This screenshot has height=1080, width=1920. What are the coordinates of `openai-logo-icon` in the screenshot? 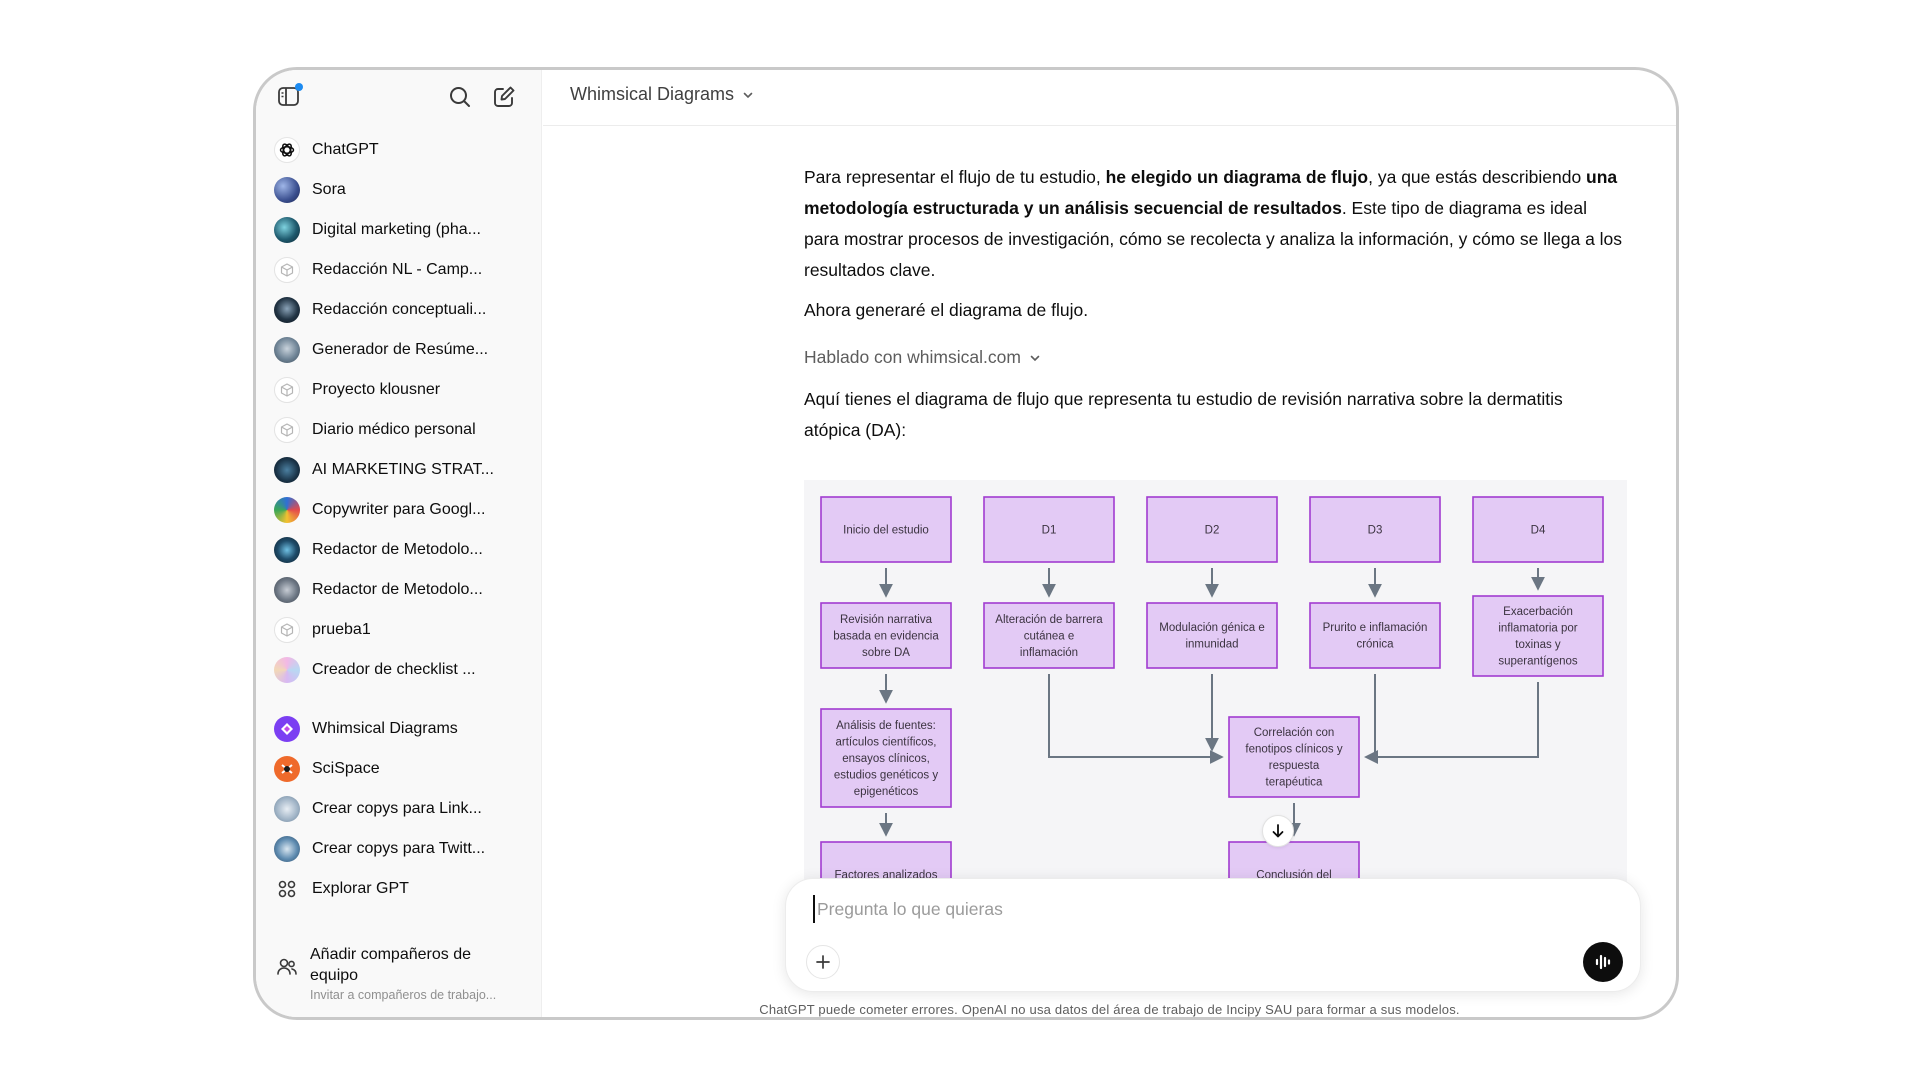 It's located at (287, 150).